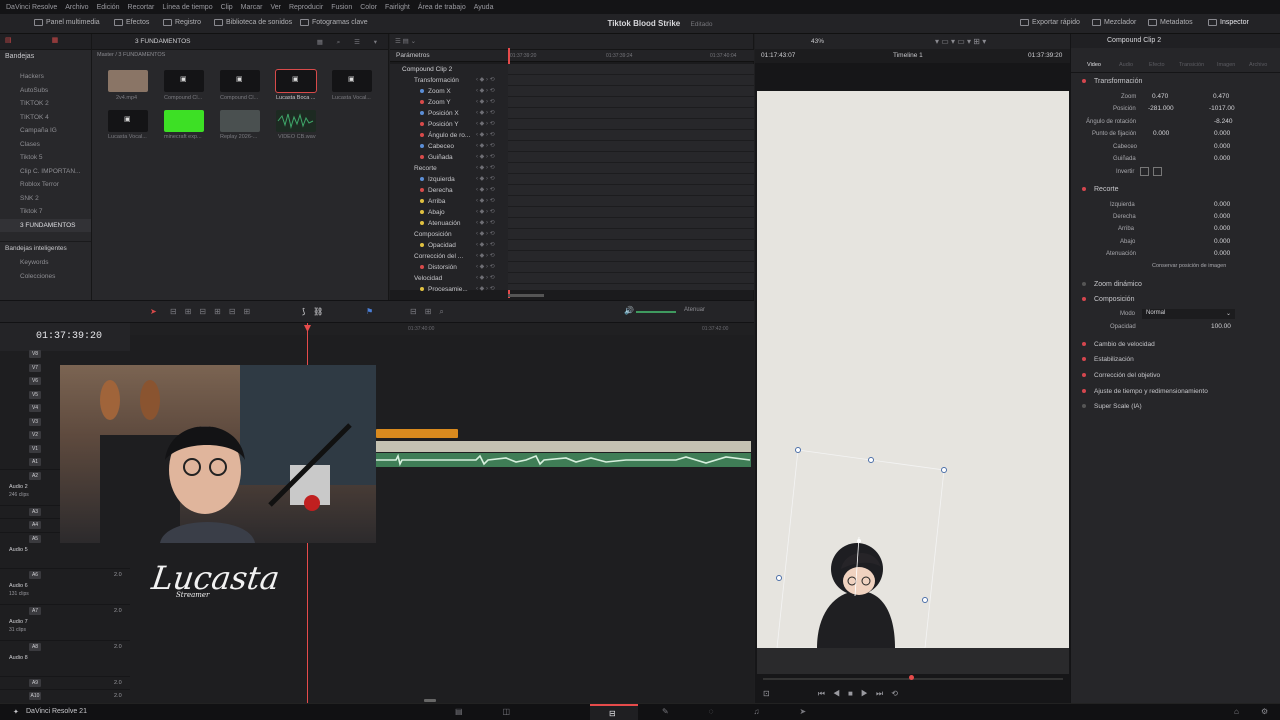 The width and height of the screenshot is (1280, 720). What do you see at coordinates (442, 329) in the screenshot?
I see `timeline-ruler: 01:37:40:00 01:37:42:00` at bounding box center [442, 329].